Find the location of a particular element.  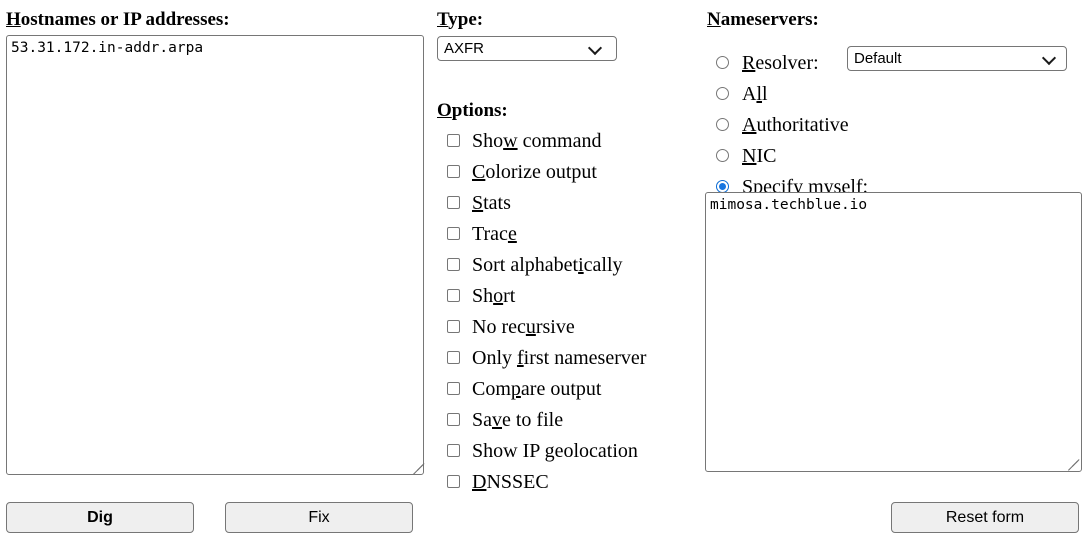

nameserver-radio-label: Resolver: is located at coordinates (780, 63).